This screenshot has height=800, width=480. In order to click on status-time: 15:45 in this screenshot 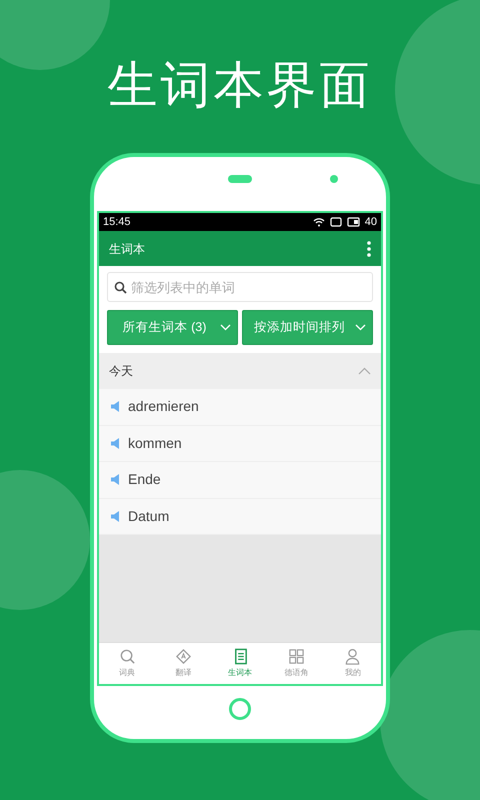, I will do `click(117, 222)`.